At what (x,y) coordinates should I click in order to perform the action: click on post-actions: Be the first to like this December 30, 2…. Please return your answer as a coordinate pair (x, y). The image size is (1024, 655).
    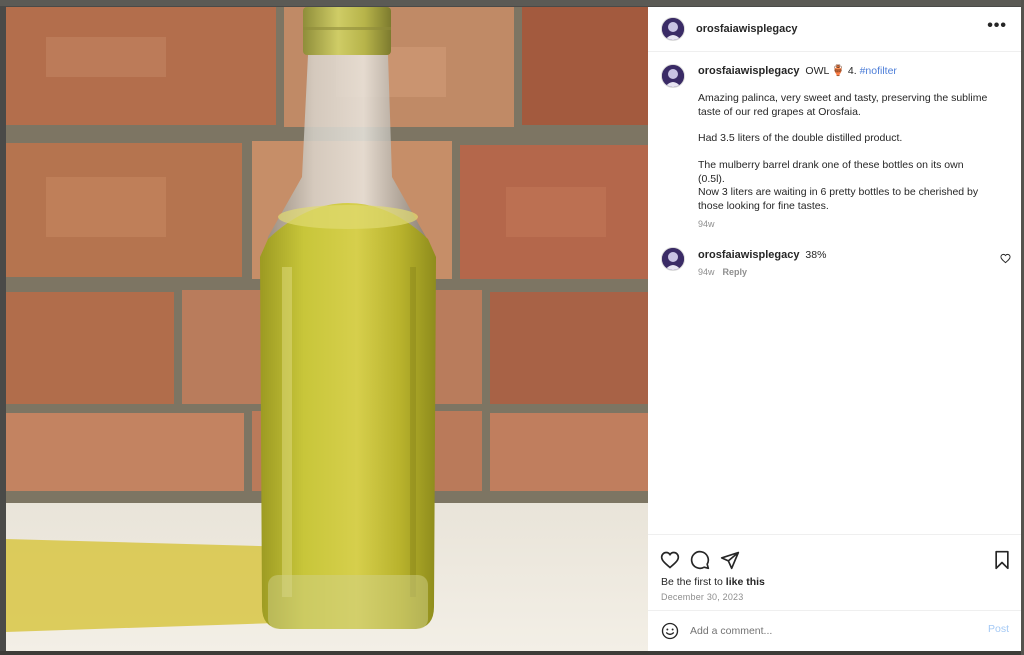
    Looking at the image, I should click on (834, 572).